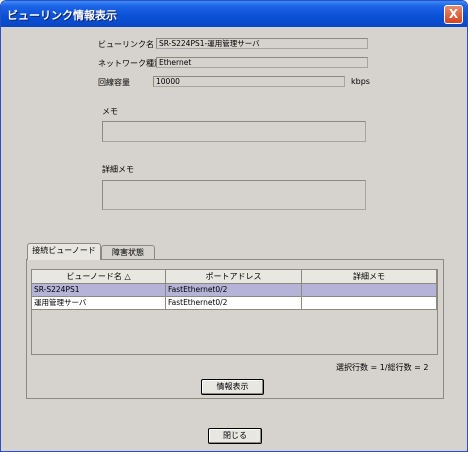  Describe the element at coordinates (249, 81) in the screenshot. I see `line-capacity-field: 10000` at that location.